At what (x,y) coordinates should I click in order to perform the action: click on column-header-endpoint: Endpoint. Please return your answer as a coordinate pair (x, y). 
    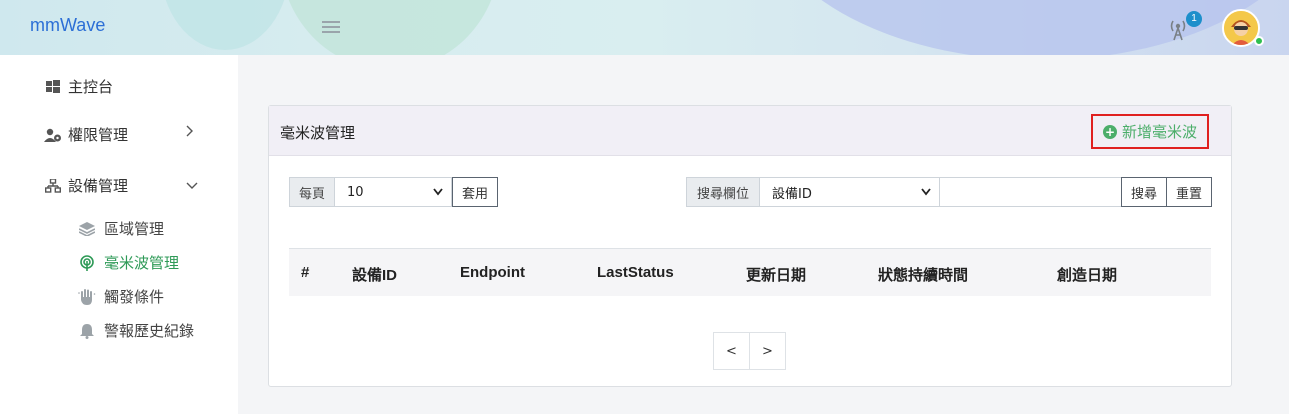
    Looking at the image, I should click on (492, 272).